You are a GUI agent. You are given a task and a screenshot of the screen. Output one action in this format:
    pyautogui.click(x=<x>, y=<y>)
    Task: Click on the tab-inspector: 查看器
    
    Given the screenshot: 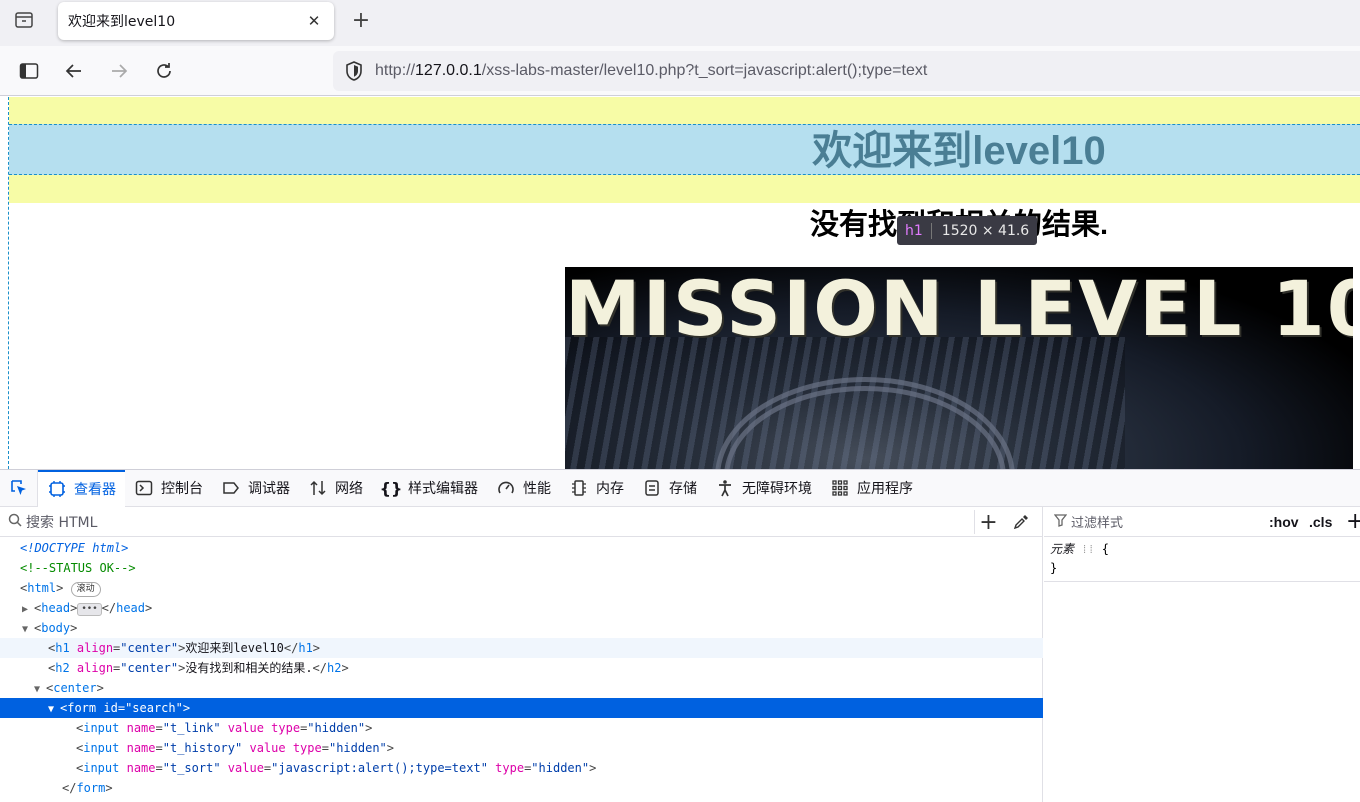 What is the action you would take?
    pyautogui.click(x=81, y=488)
    